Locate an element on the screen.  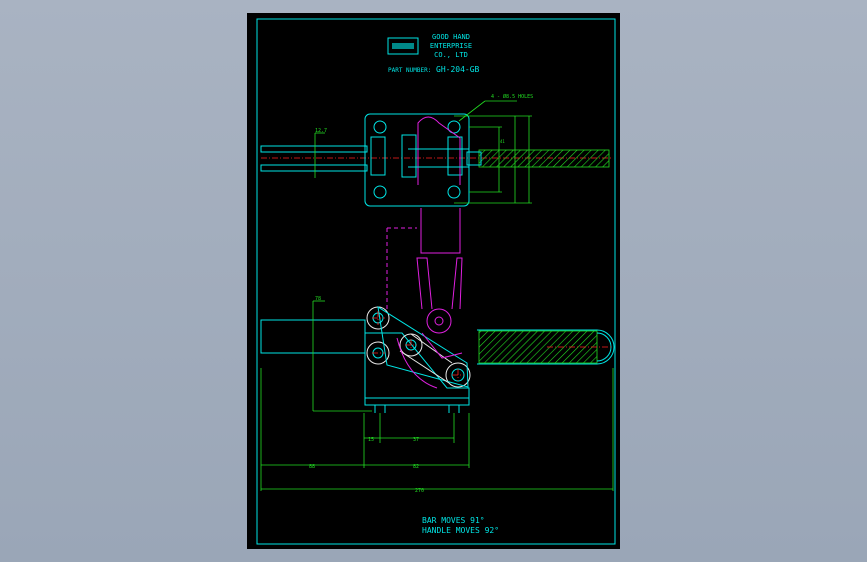
dim-82: 82 is located at coordinates (416, 467).